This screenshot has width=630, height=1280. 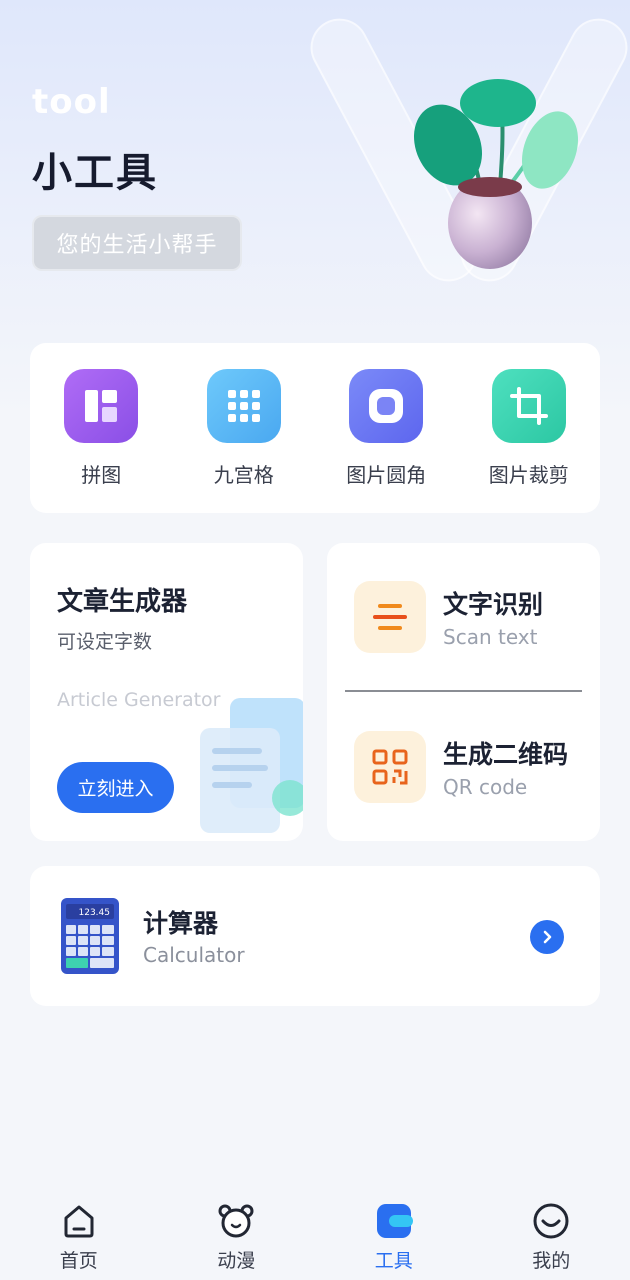 I want to click on bear-face-icon, so click(x=236, y=1221).